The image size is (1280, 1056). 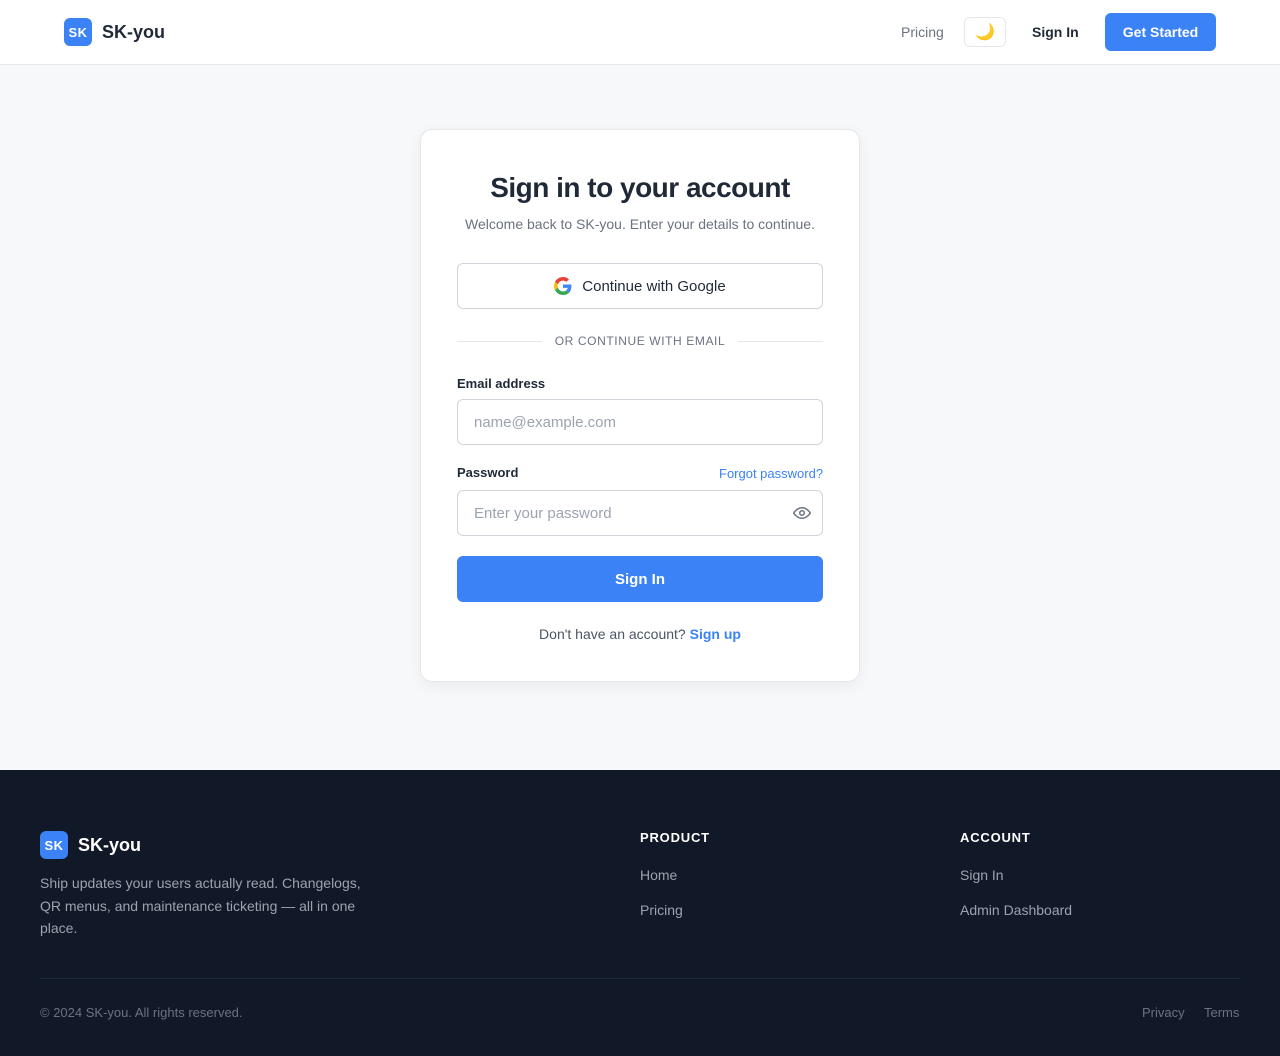 I want to click on footer-logo: SK, so click(x=54, y=845).